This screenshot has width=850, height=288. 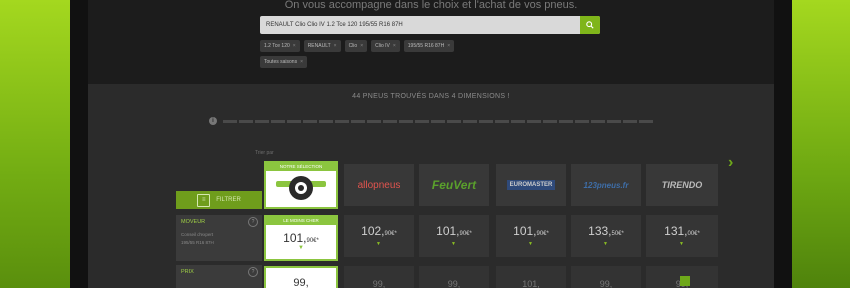 I want to click on sort-label: Trier par, so click(x=264, y=153).